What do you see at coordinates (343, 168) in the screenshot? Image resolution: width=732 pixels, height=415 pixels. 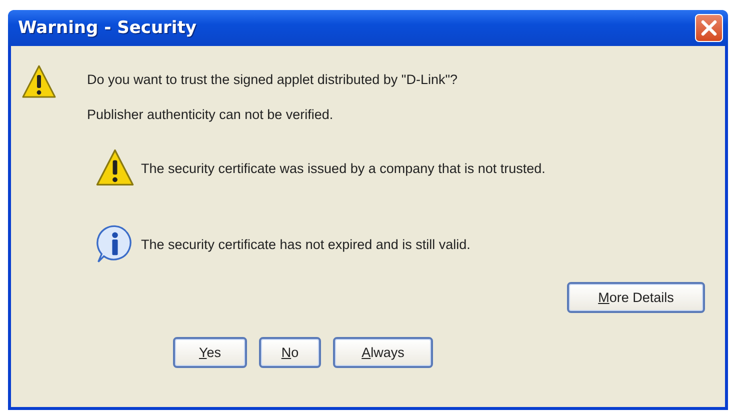 I see `detail-text: The security certificate was issued by a company that is not trusted.` at bounding box center [343, 168].